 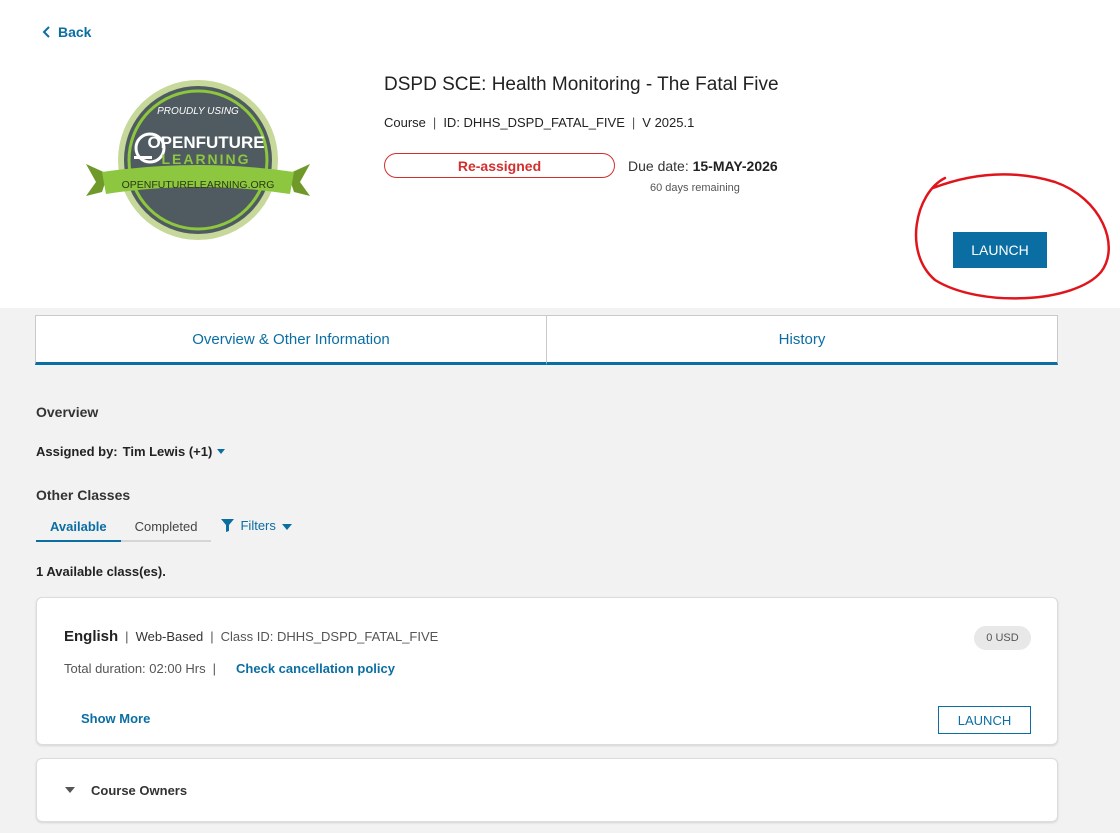 I want to click on tab-overview: Overview & Other Information, so click(x=291, y=340).